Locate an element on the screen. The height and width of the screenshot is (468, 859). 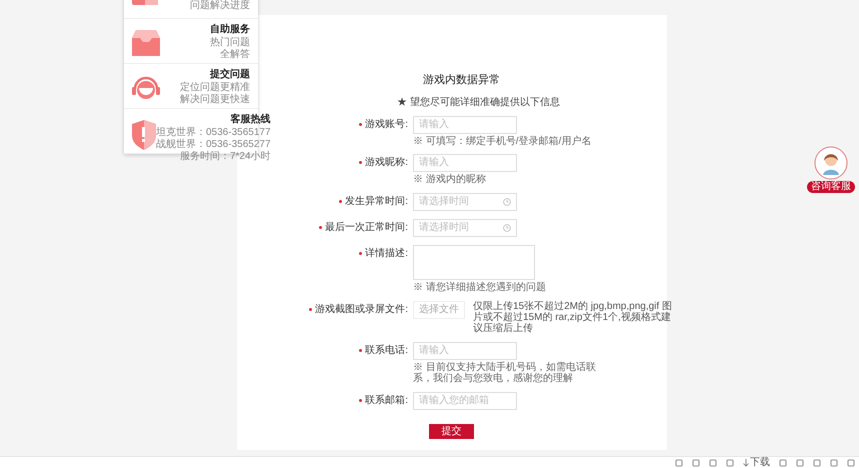
item-text: 战舰世界：0536-3565277 is located at coordinates (213, 144).